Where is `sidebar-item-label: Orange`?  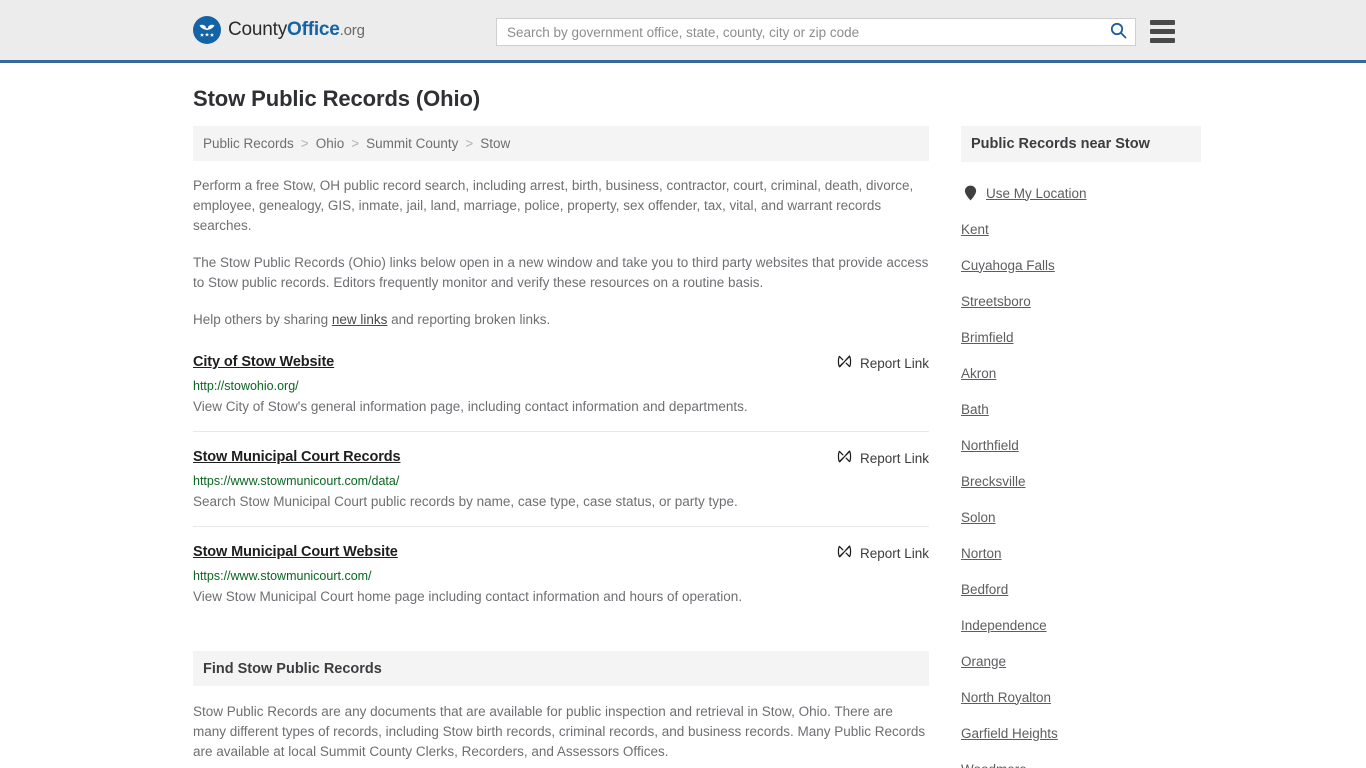 sidebar-item-label: Orange is located at coordinates (983, 661).